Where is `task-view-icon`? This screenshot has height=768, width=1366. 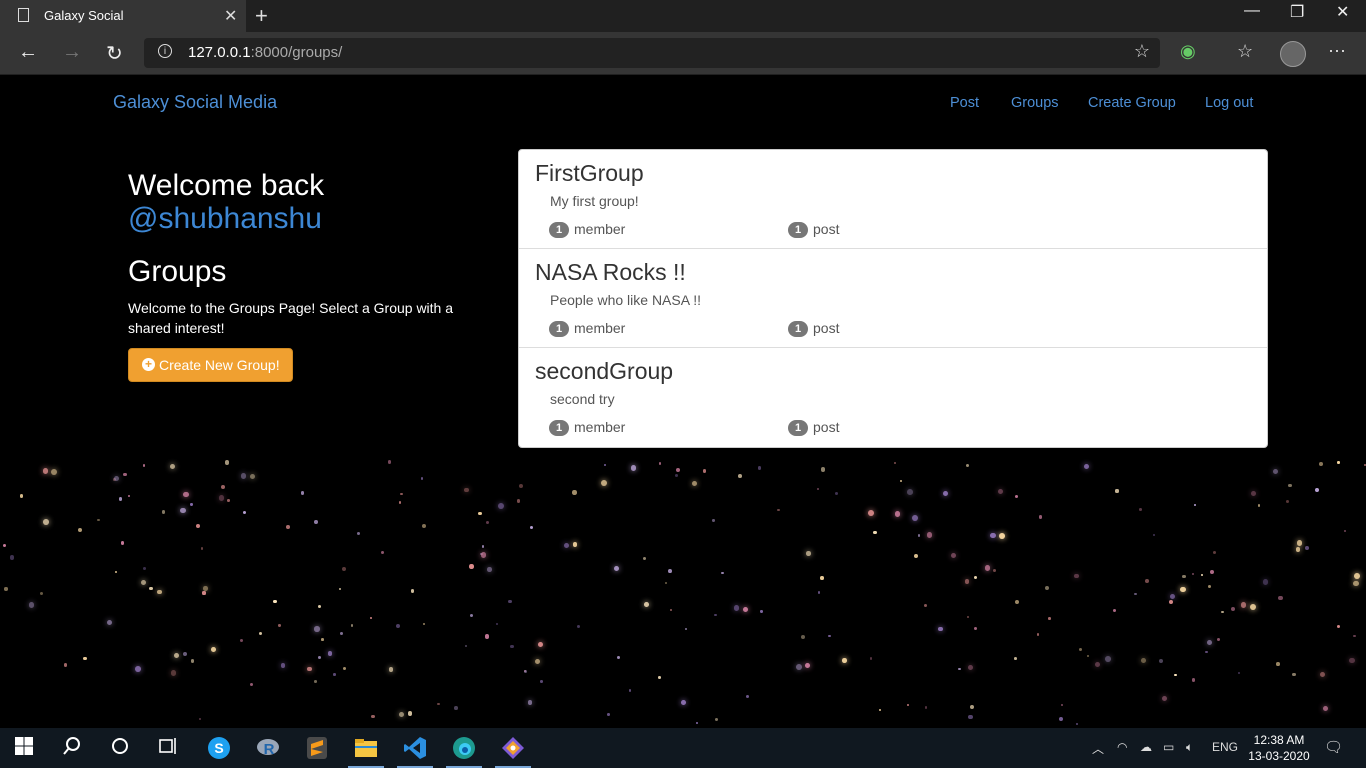
task-view-icon is located at coordinates (170, 748).